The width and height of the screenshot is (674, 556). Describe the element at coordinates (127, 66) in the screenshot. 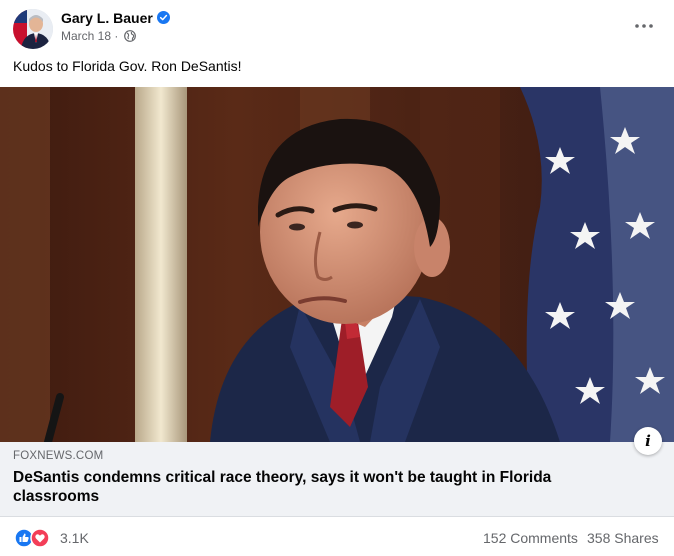

I see `post-text: Kudos to Florida Gov. Ron DeSantis!` at that location.